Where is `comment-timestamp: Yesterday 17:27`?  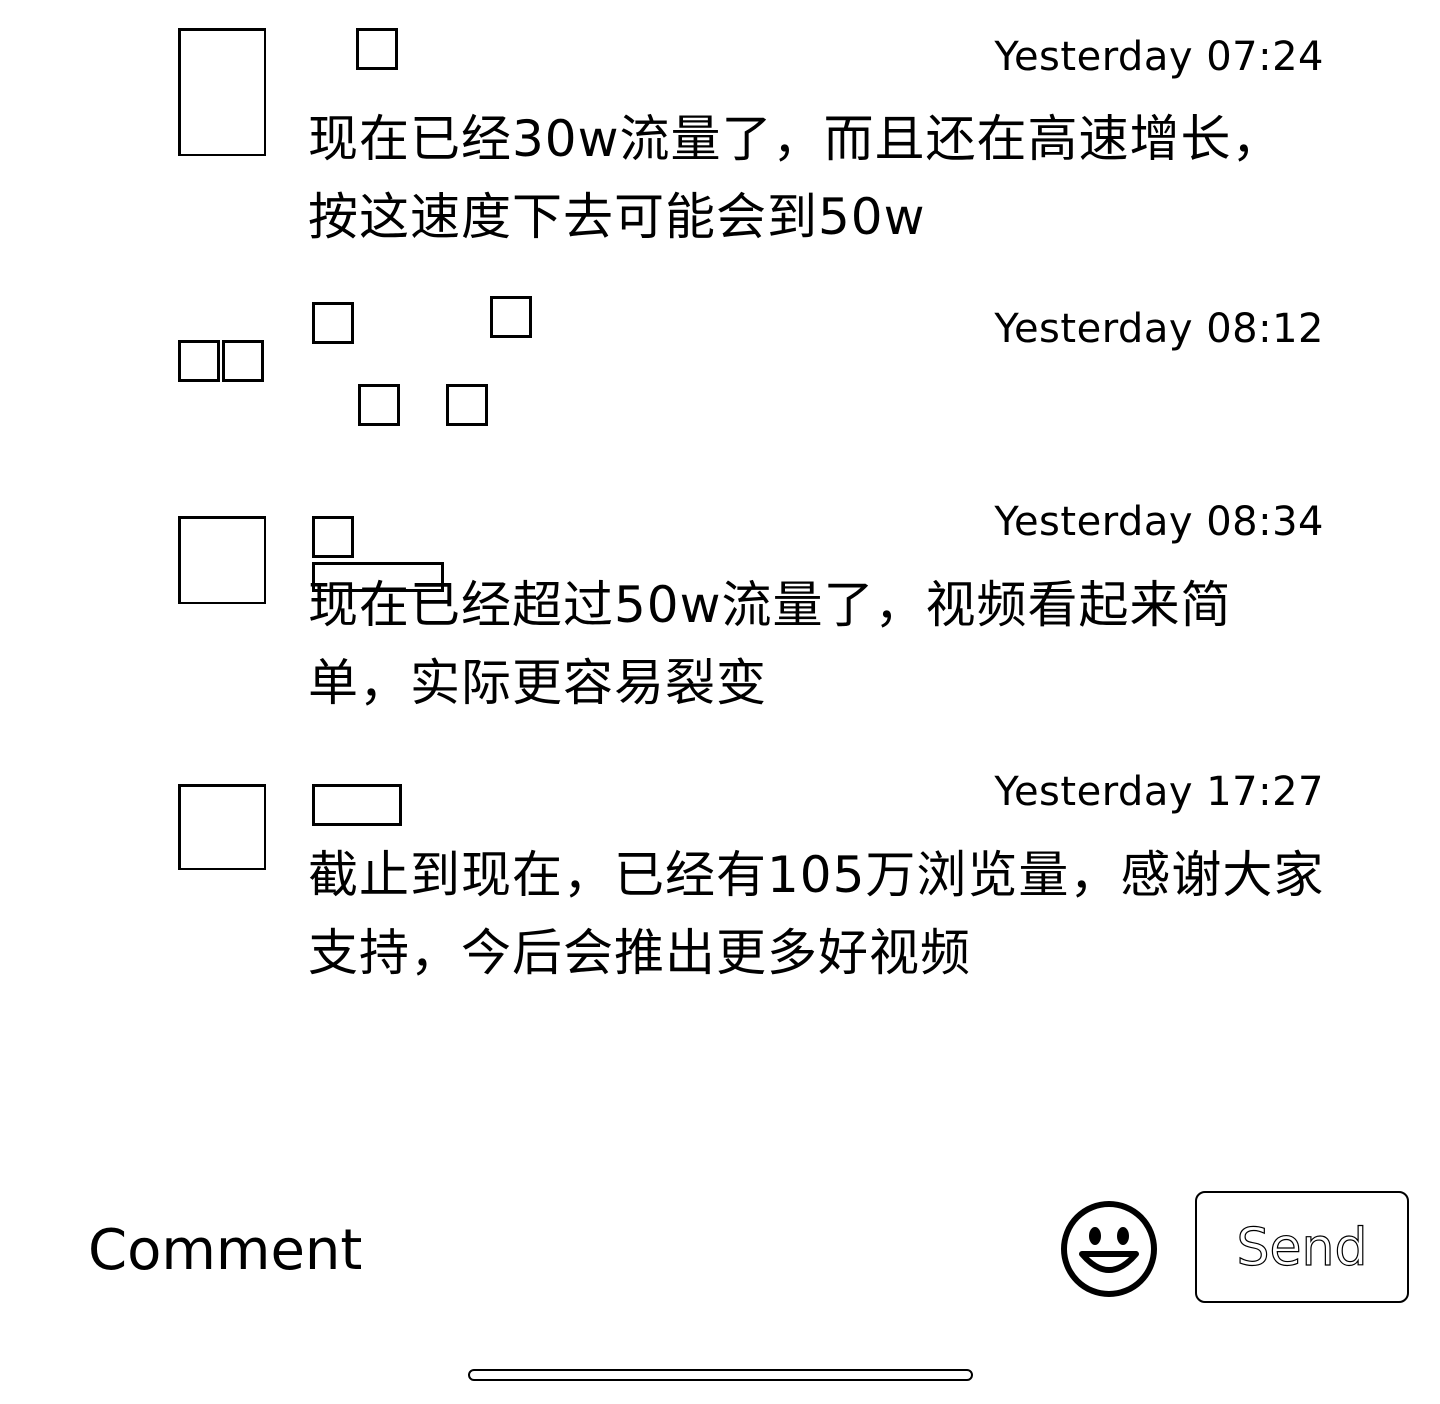 comment-timestamp: Yesterday 17:27 is located at coordinates (1159, 792).